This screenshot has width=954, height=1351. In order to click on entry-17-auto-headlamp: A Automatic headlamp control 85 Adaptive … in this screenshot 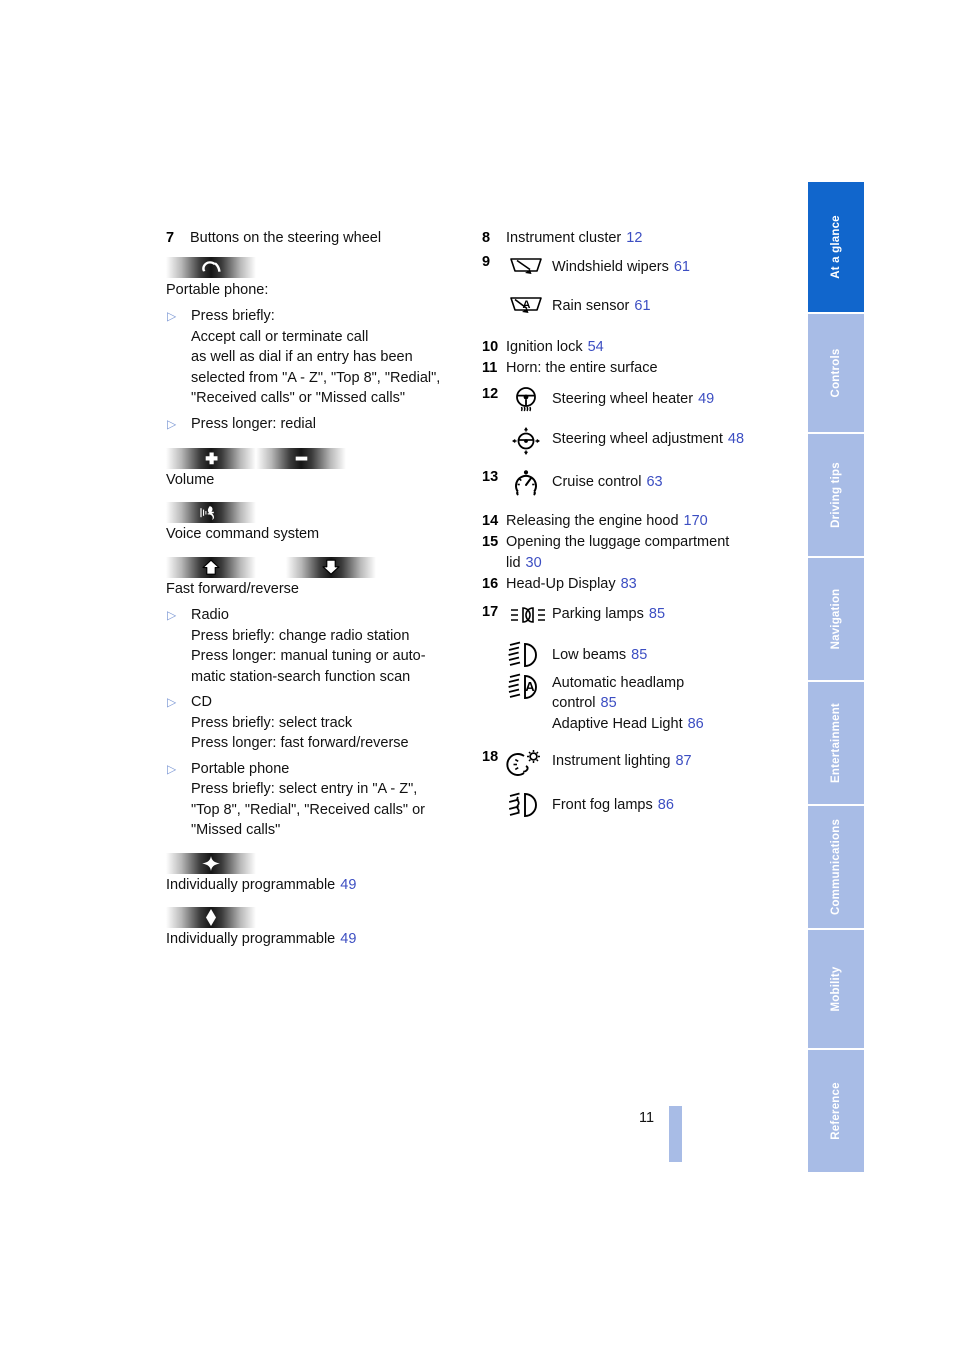, I will do `click(632, 703)`.